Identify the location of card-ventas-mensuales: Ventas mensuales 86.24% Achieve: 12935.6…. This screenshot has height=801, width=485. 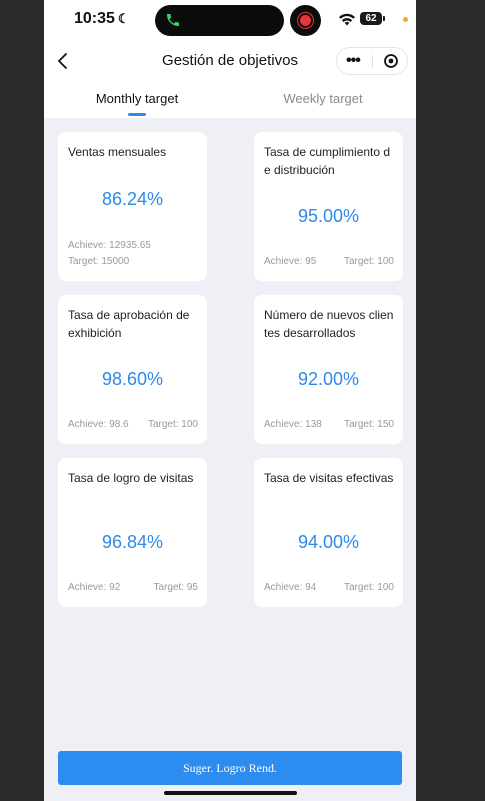
(132, 206).